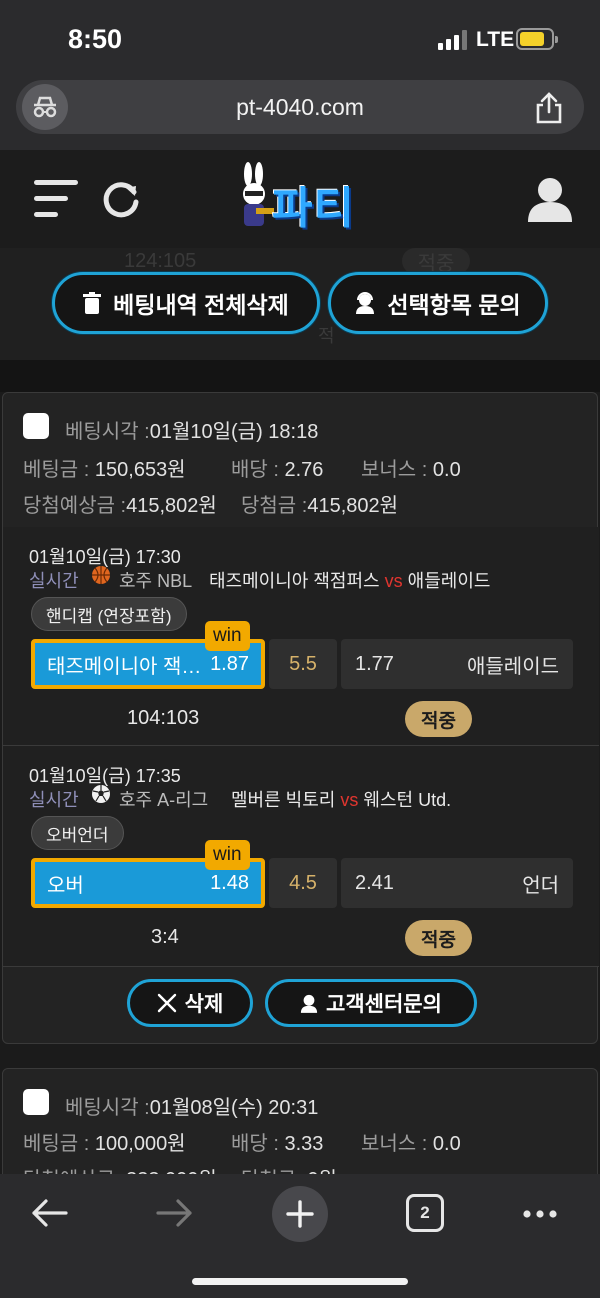 Image resolution: width=600 pixels, height=1298 pixels. What do you see at coordinates (166, 1003) in the screenshot?
I see `close-icon` at bounding box center [166, 1003].